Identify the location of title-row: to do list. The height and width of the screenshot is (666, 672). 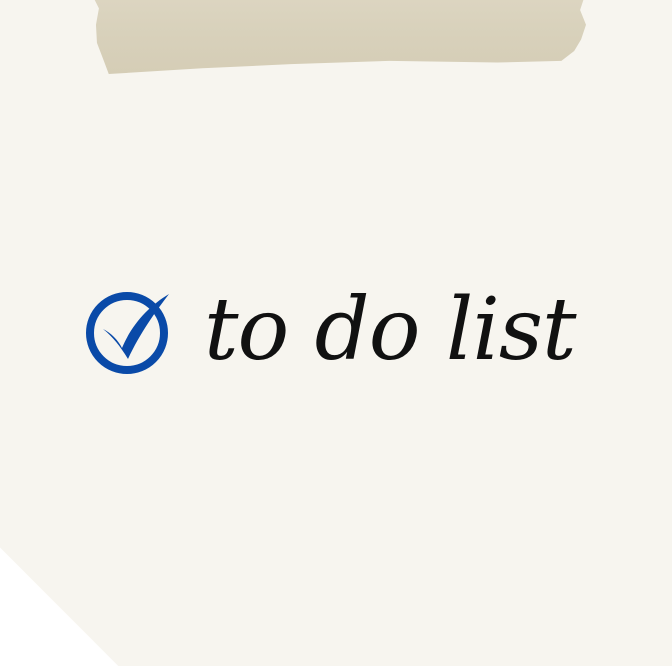
(330, 335).